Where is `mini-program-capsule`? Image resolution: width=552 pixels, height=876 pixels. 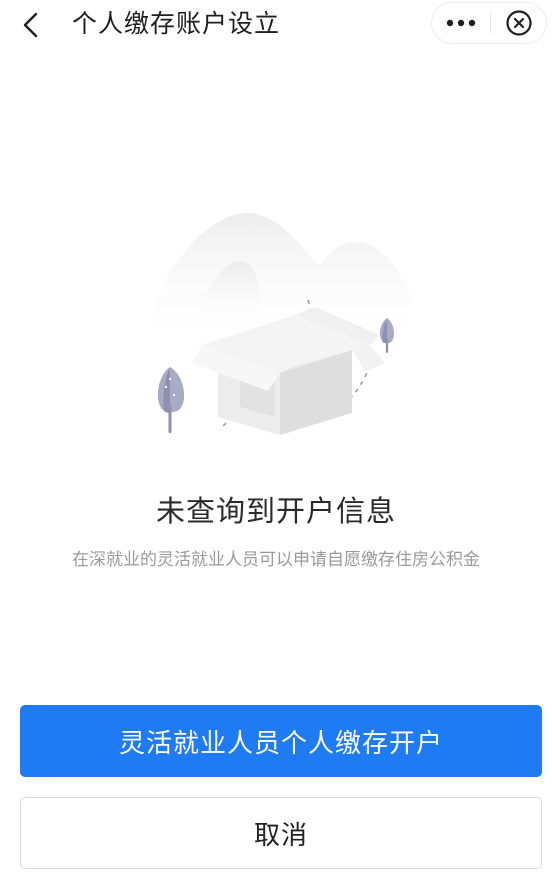
mini-program-capsule is located at coordinates (489, 23).